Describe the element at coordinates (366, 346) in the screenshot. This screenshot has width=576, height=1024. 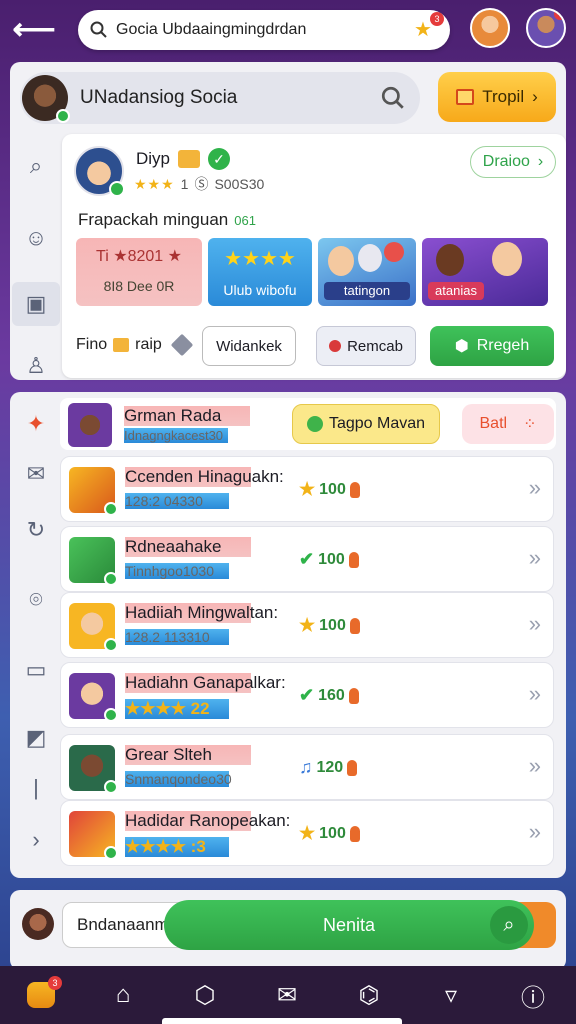
I see `remove-button: Remcab` at that location.